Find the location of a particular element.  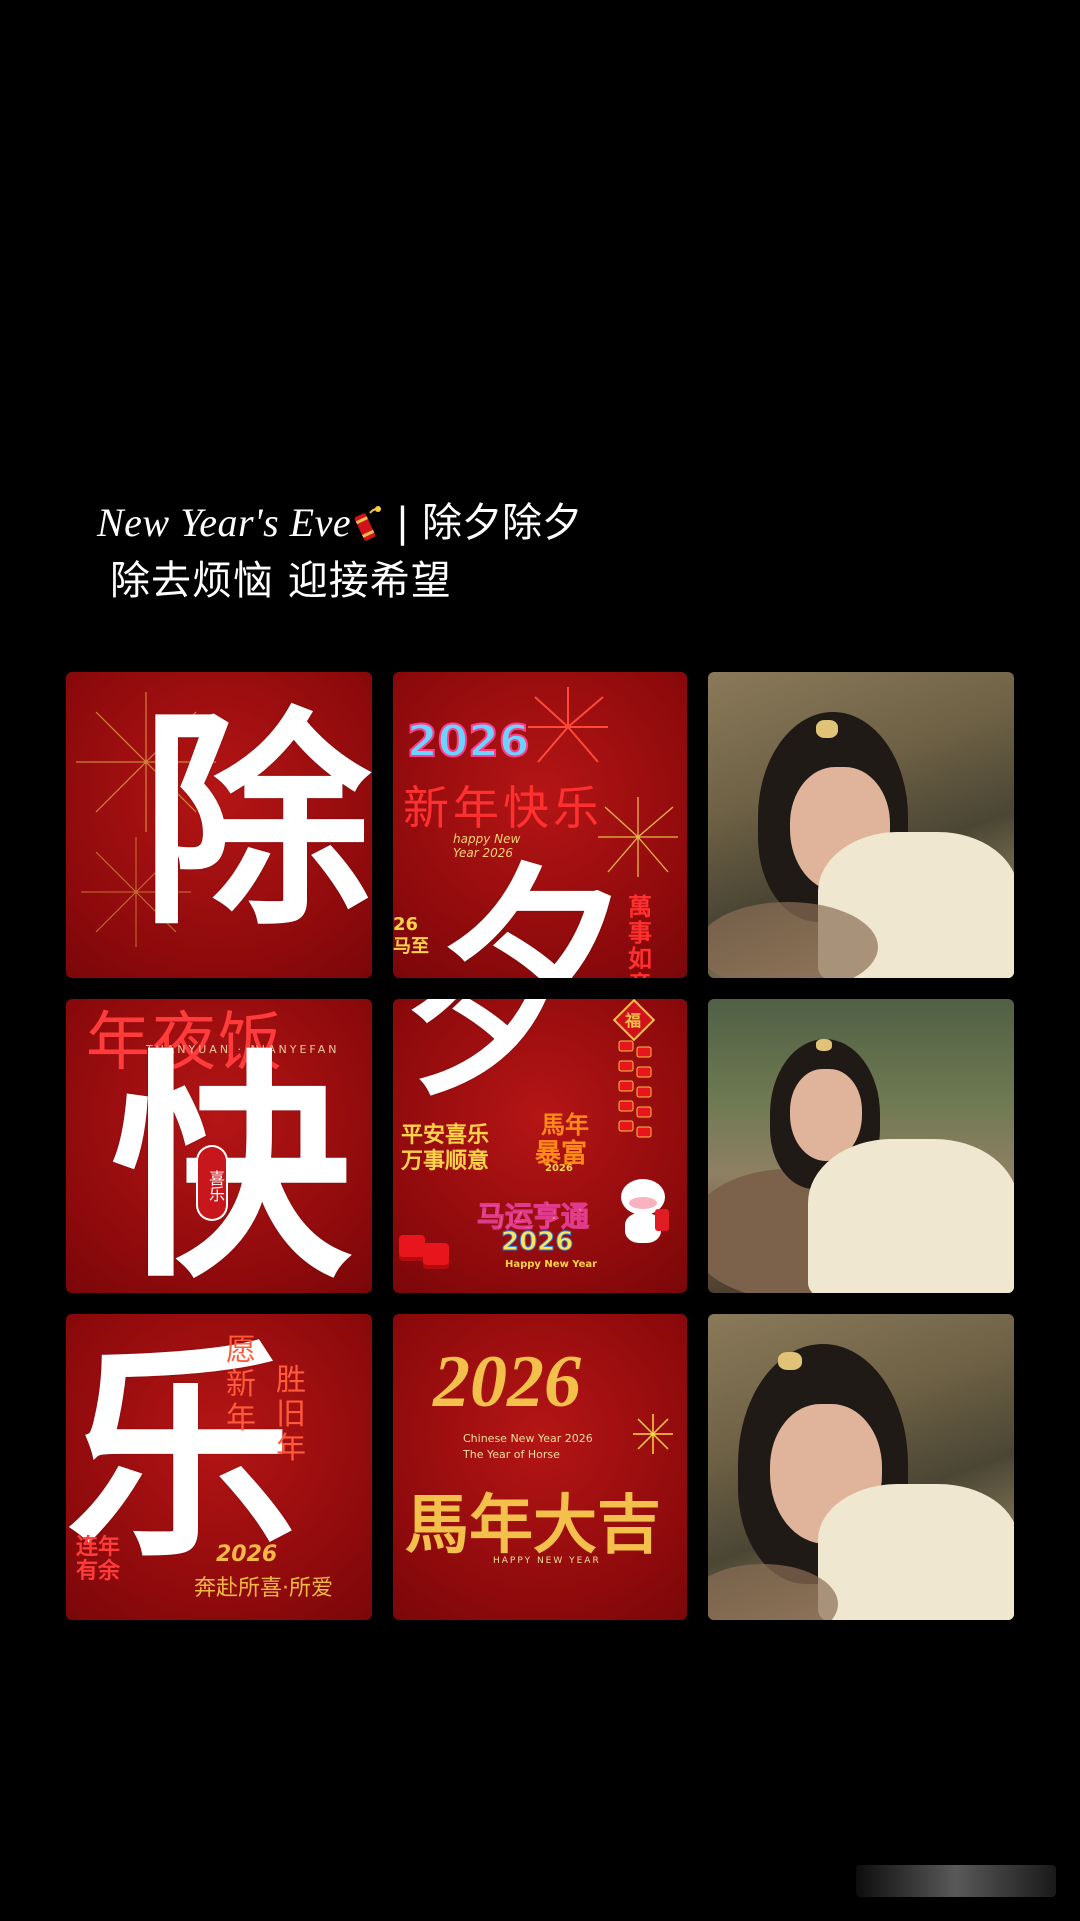

wish-text-1: 愿新年 is located at coordinates (241, 1384).